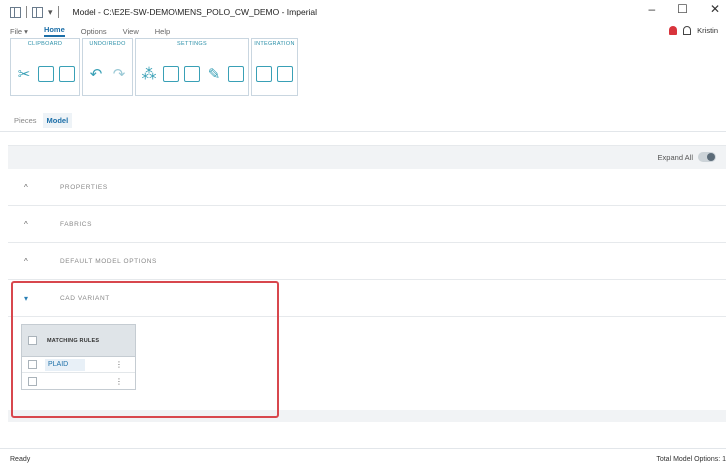 The width and height of the screenshot is (726, 470). Describe the element at coordinates (45, 44) in the screenshot. I see `group-label: CLIPBOARD` at that location.